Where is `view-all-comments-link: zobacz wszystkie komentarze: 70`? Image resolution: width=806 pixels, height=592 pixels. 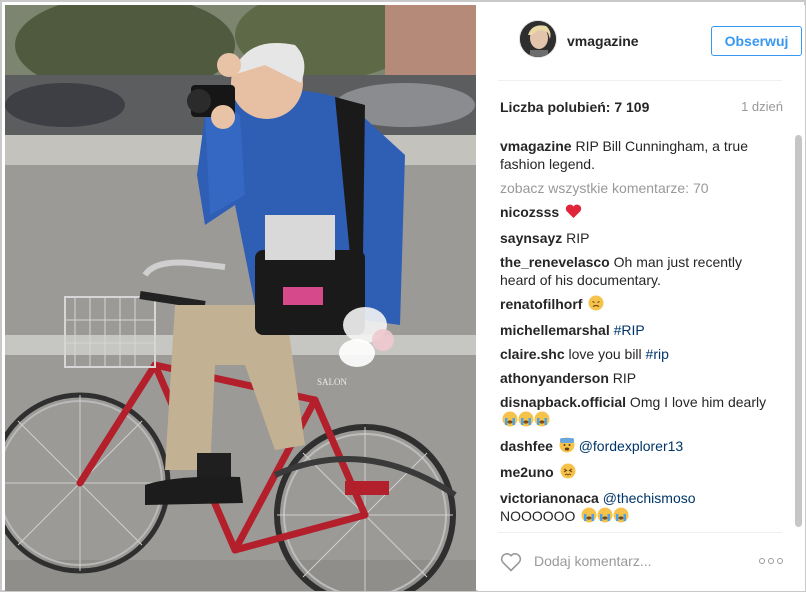 view-all-comments-link: zobacz wszystkie komentarze: 70 is located at coordinates (638, 188).